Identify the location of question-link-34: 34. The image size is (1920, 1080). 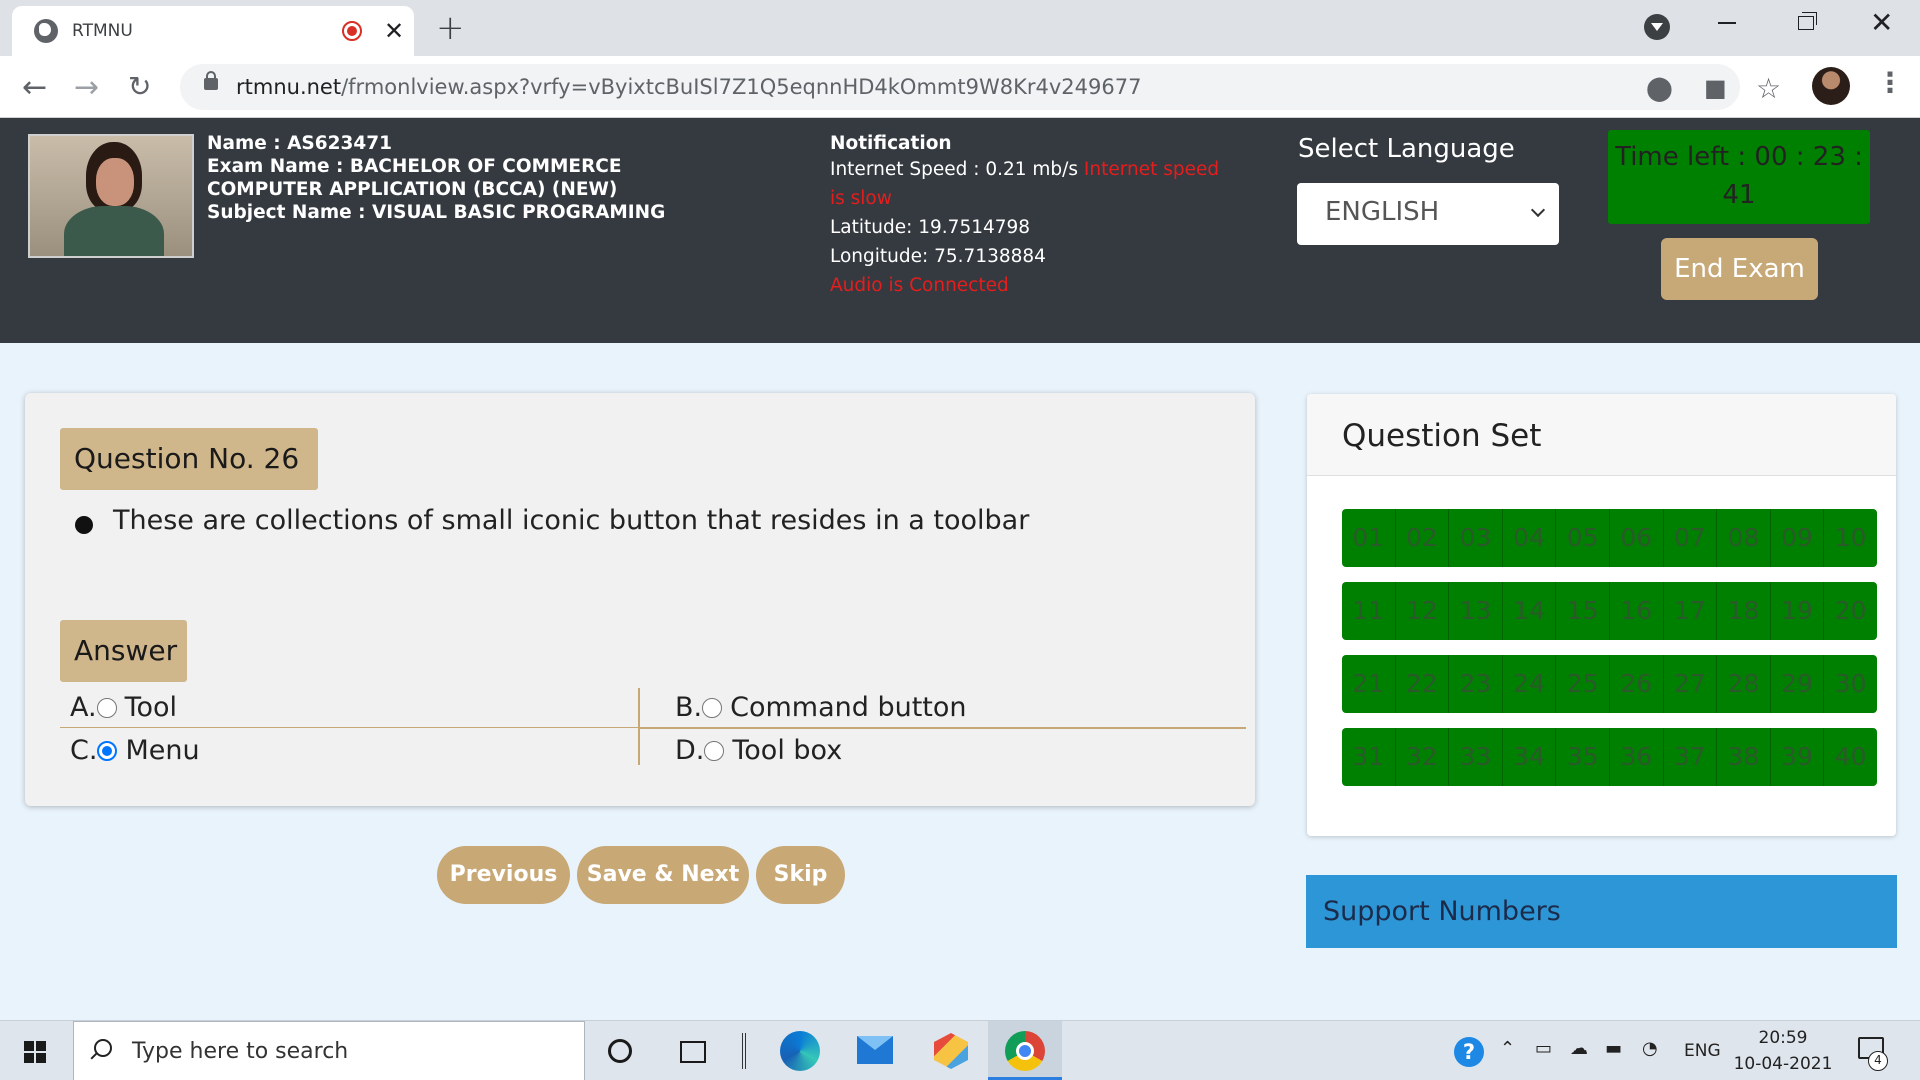
(1530, 757).